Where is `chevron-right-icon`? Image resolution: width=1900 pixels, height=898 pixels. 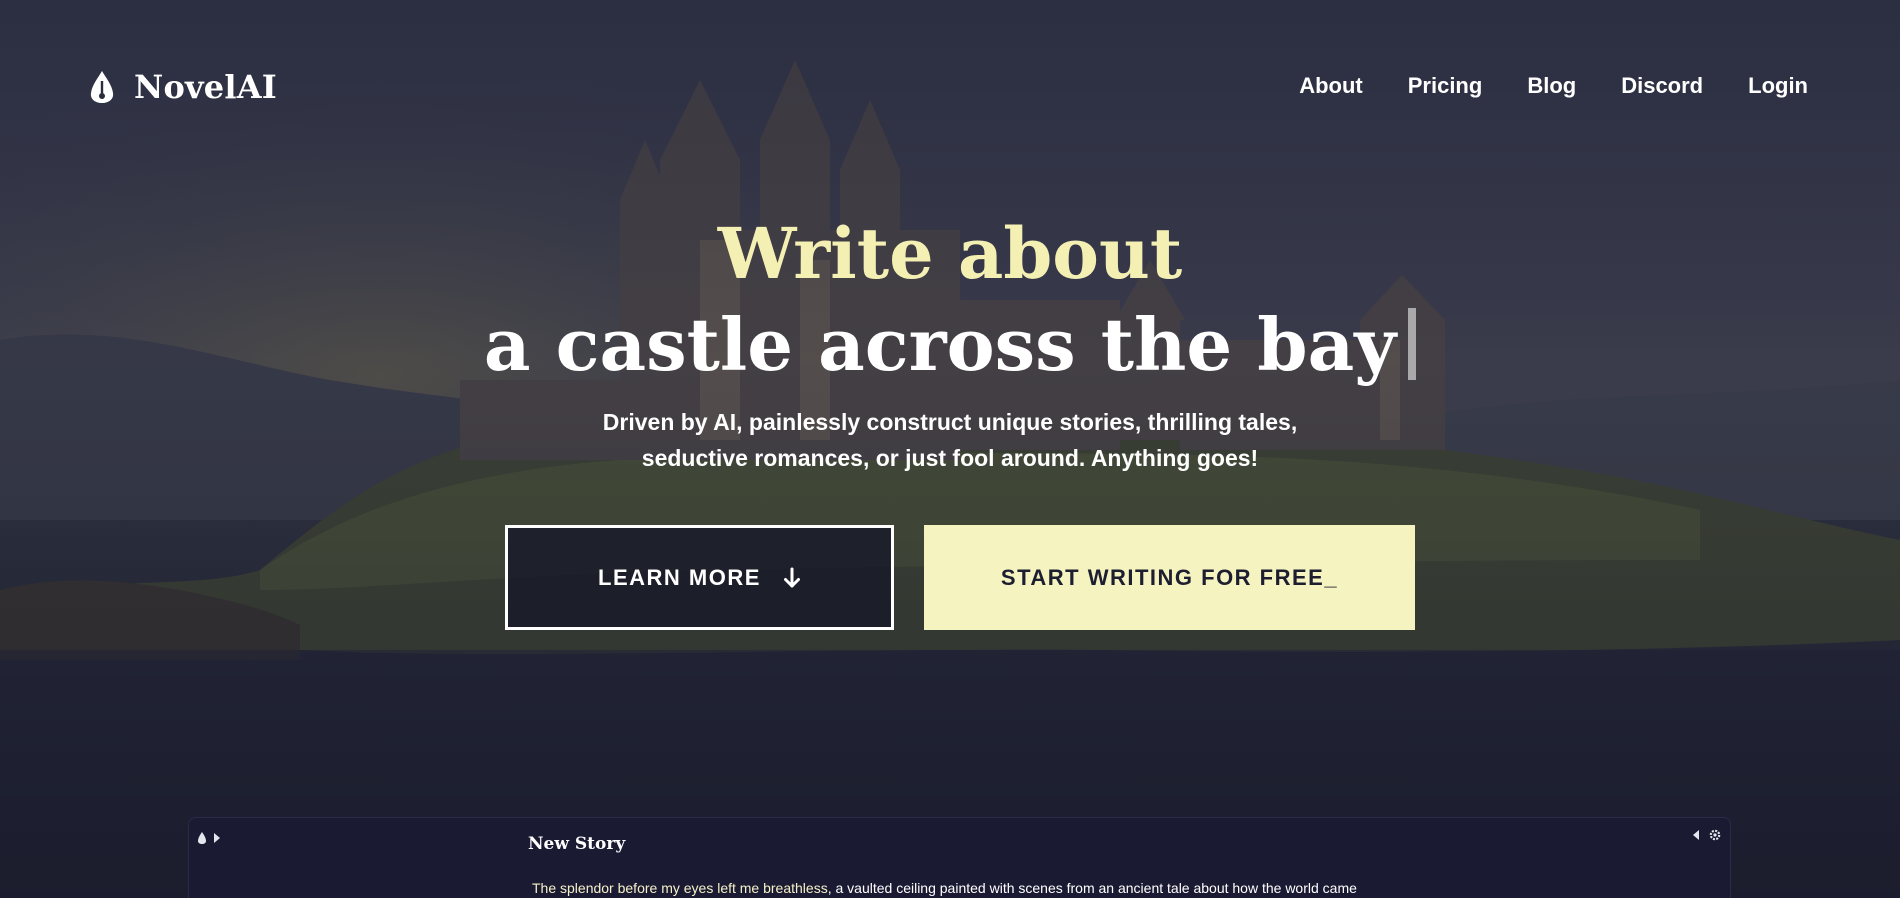 chevron-right-icon is located at coordinates (217, 838).